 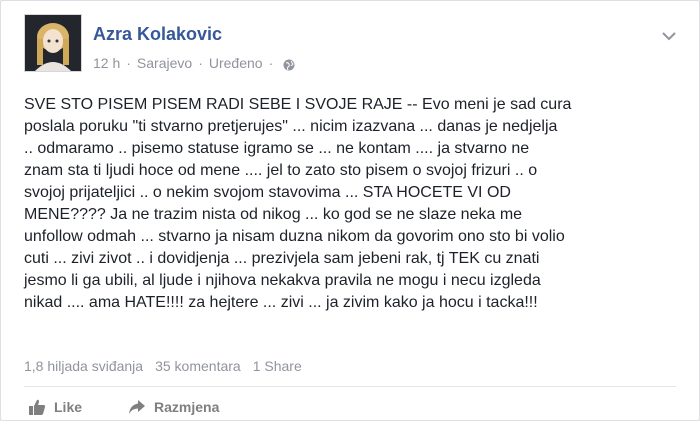 What do you see at coordinates (236, 63) in the screenshot?
I see `edited-label: Uređeno` at bounding box center [236, 63].